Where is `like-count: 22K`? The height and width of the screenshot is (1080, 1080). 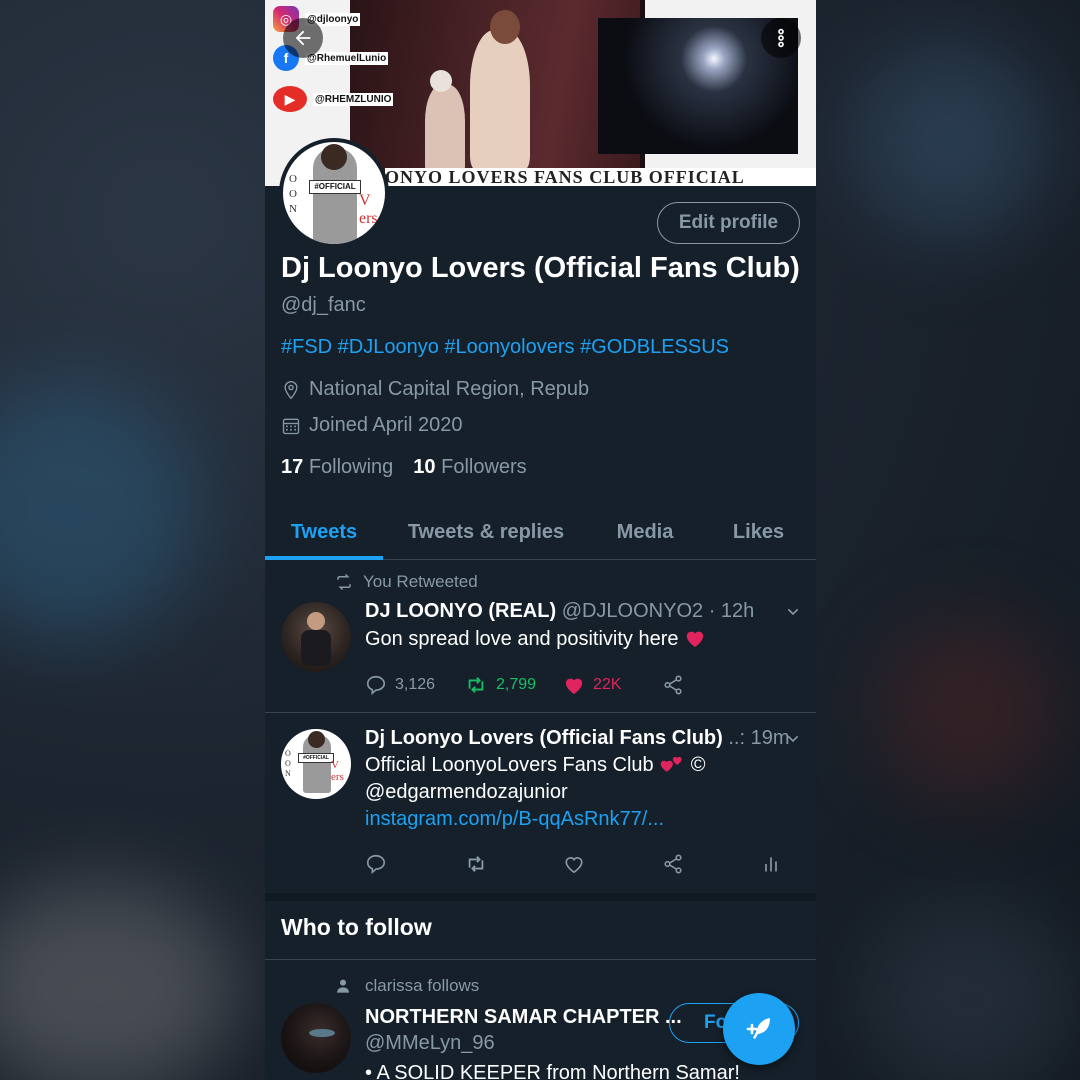 like-count: 22K is located at coordinates (607, 684).